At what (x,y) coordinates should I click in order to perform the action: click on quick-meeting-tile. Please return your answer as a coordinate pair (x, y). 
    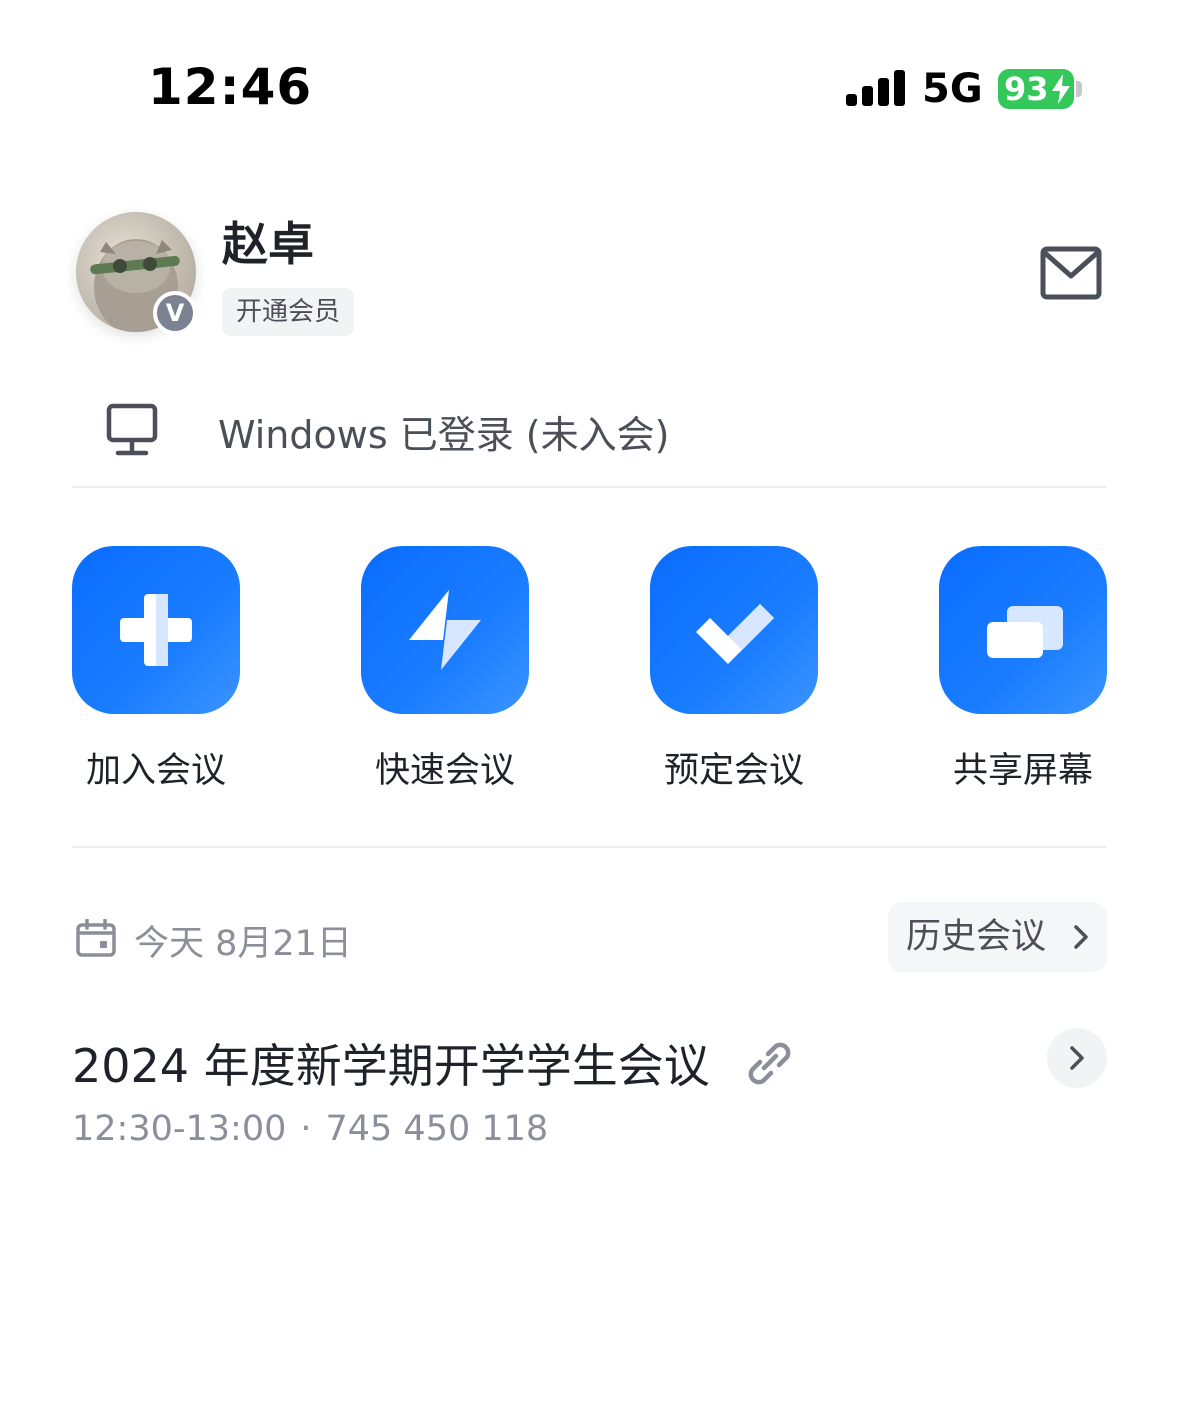
    Looking at the image, I should click on (445, 630).